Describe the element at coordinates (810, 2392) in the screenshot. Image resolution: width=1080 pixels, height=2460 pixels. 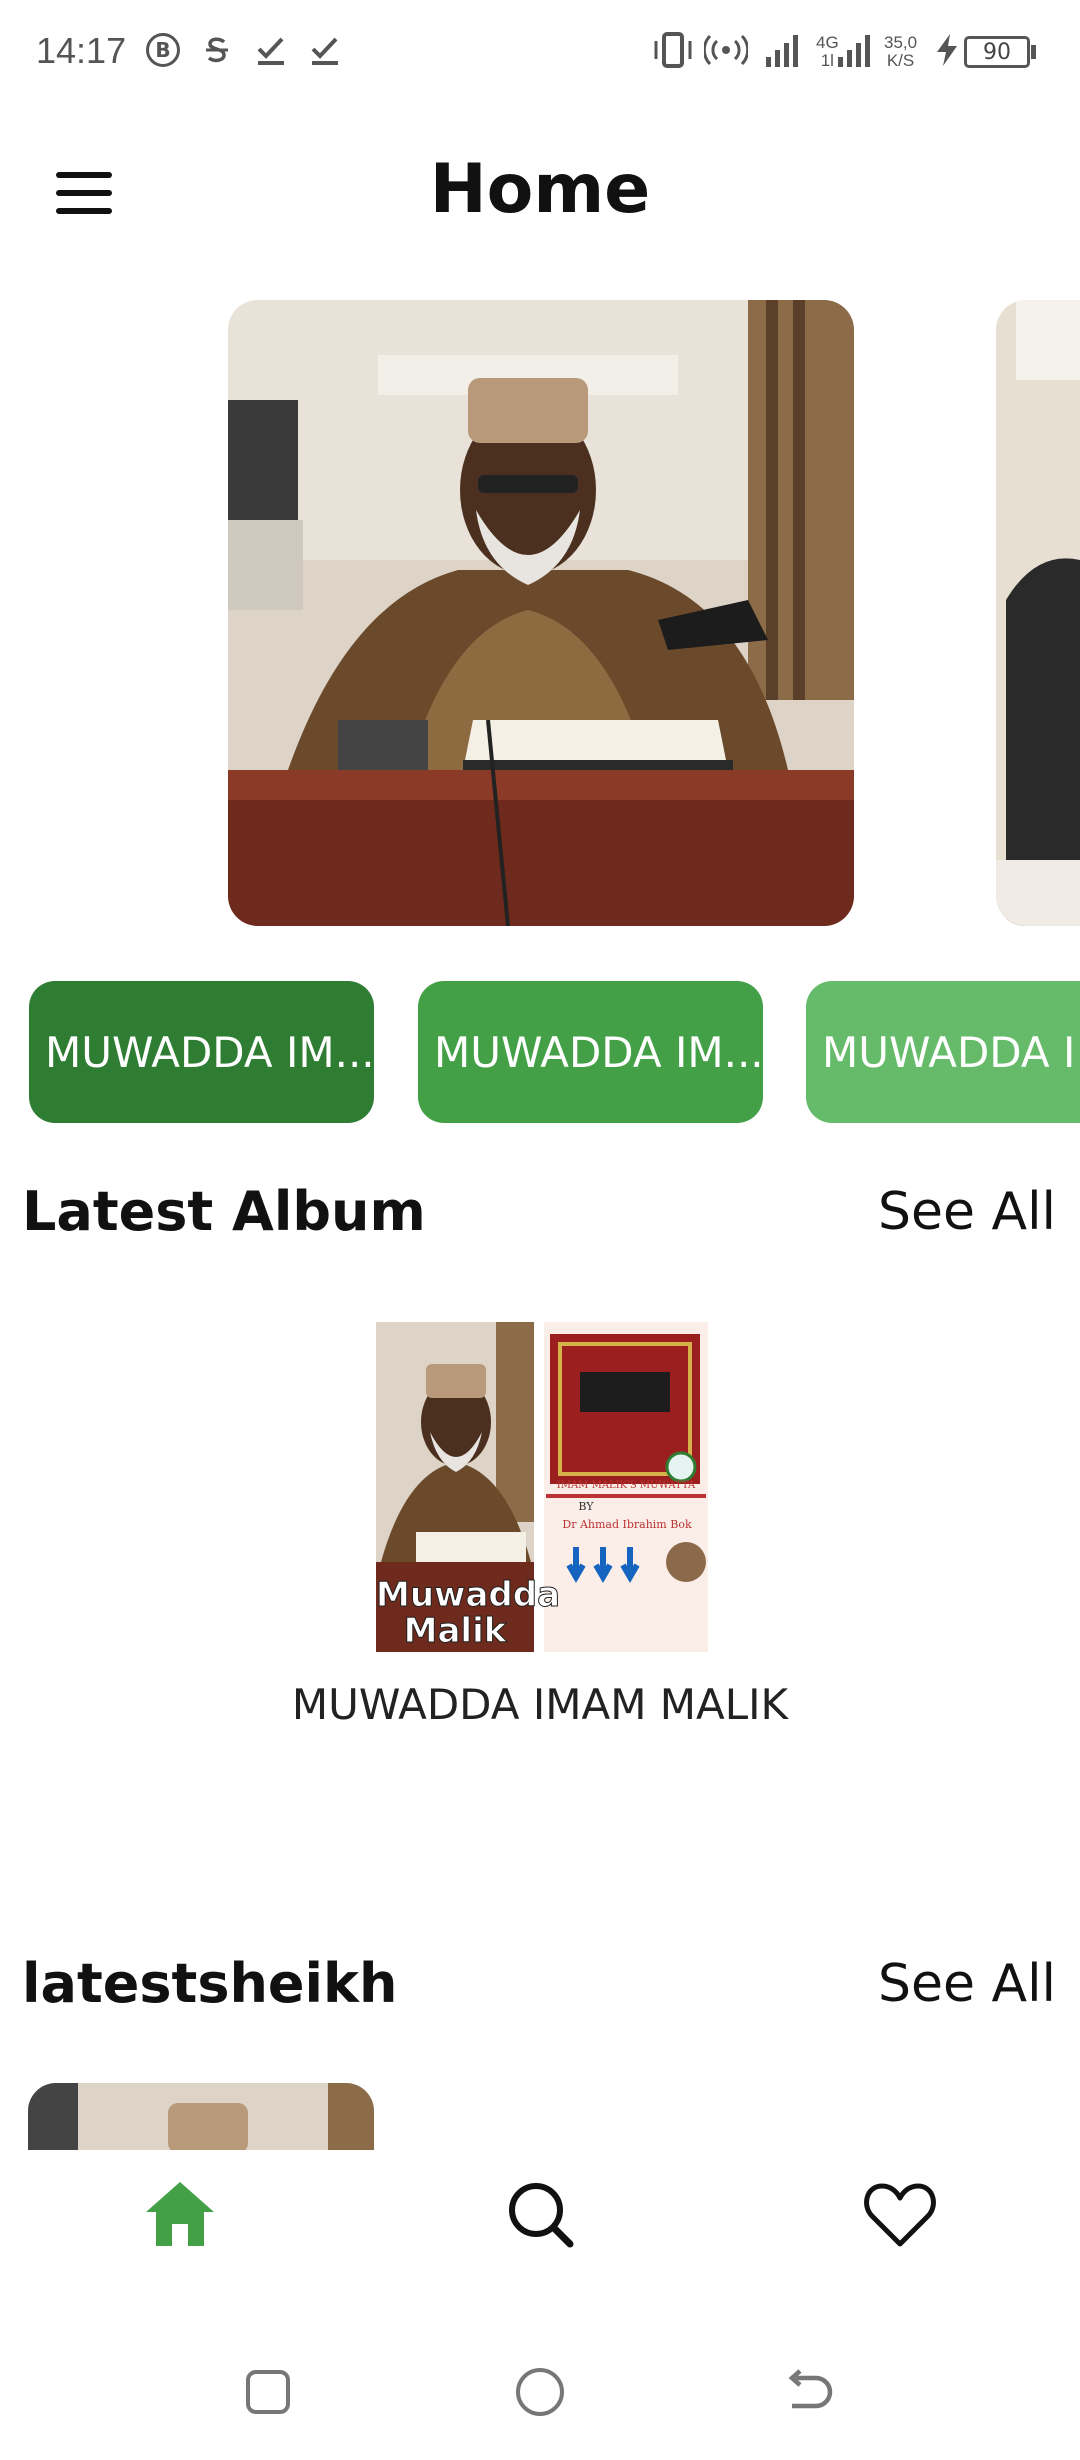
I see `back-icon` at that location.